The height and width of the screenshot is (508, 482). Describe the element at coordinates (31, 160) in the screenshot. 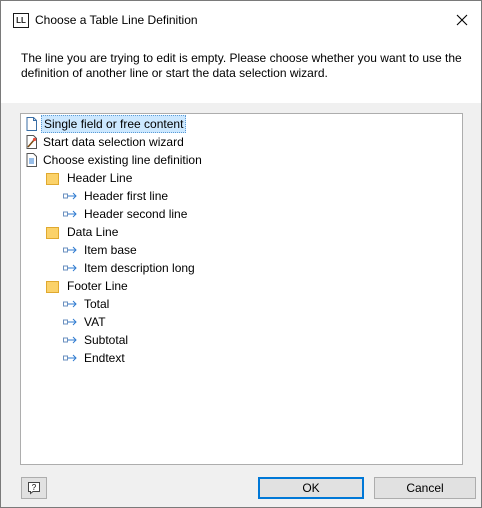

I see `document-list-icon` at that location.